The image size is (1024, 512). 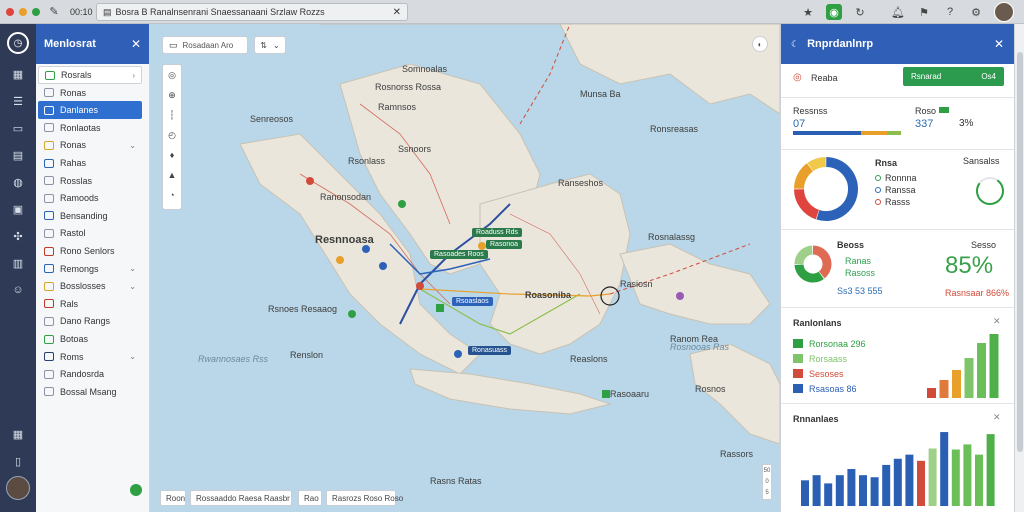 What do you see at coordinates (18, 461) in the screenshot?
I see `trash-icon: ▯` at bounding box center [18, 461].